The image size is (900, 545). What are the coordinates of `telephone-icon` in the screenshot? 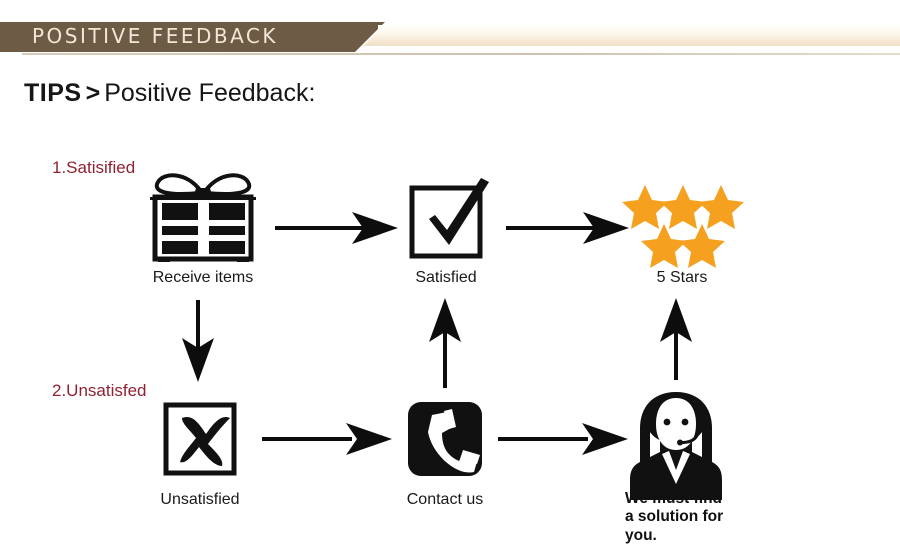 It's located at (445, 439).